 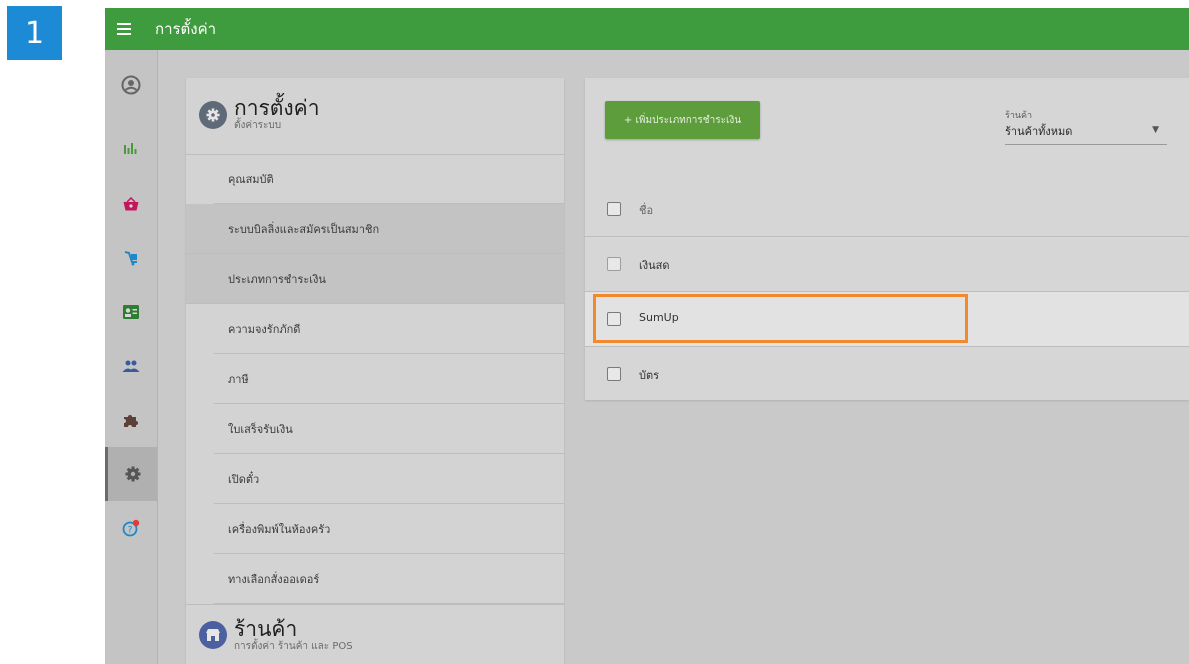 I want to click on employees-icon, so click(x=131, y=312).